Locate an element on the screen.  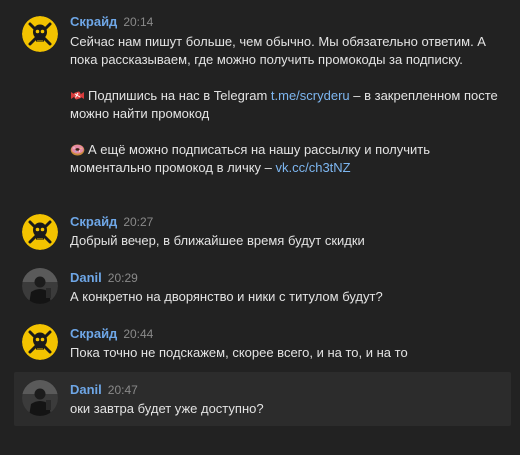
message-time: 20:47 is located at coordinates (123, 390).